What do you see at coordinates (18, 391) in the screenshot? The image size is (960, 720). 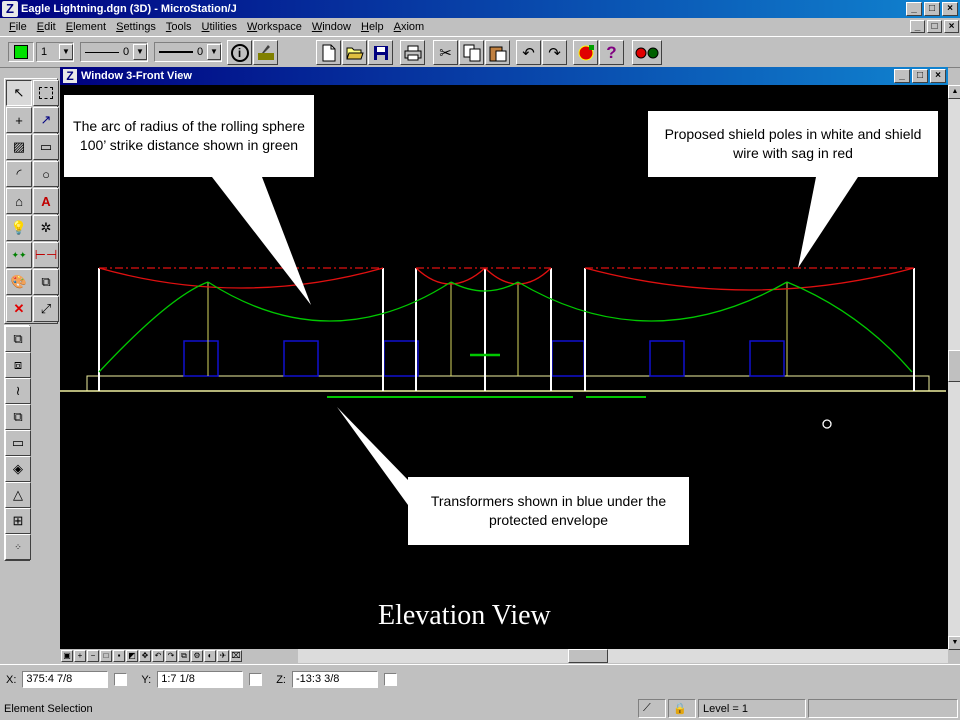 I see `view-tool-3: ≀` at bounding box center [18, 391].